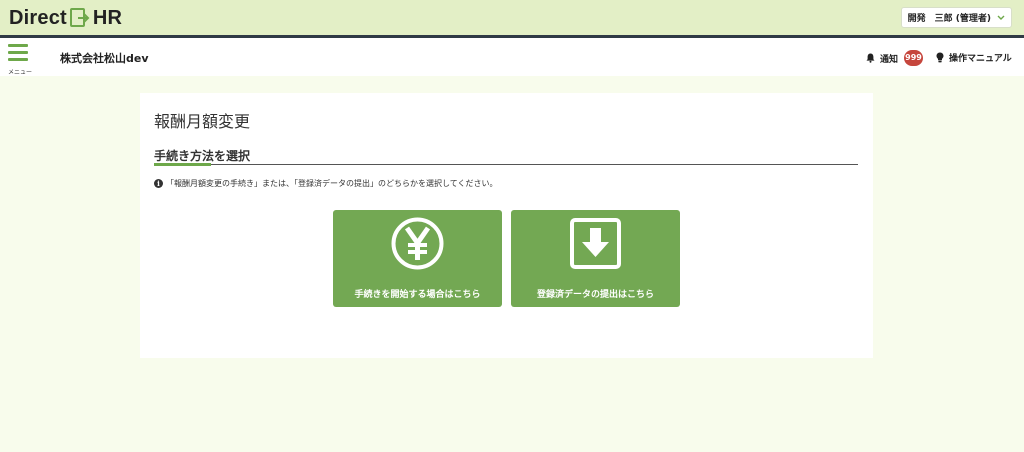  I want to click on section-divider-accent, so click(182, 164).